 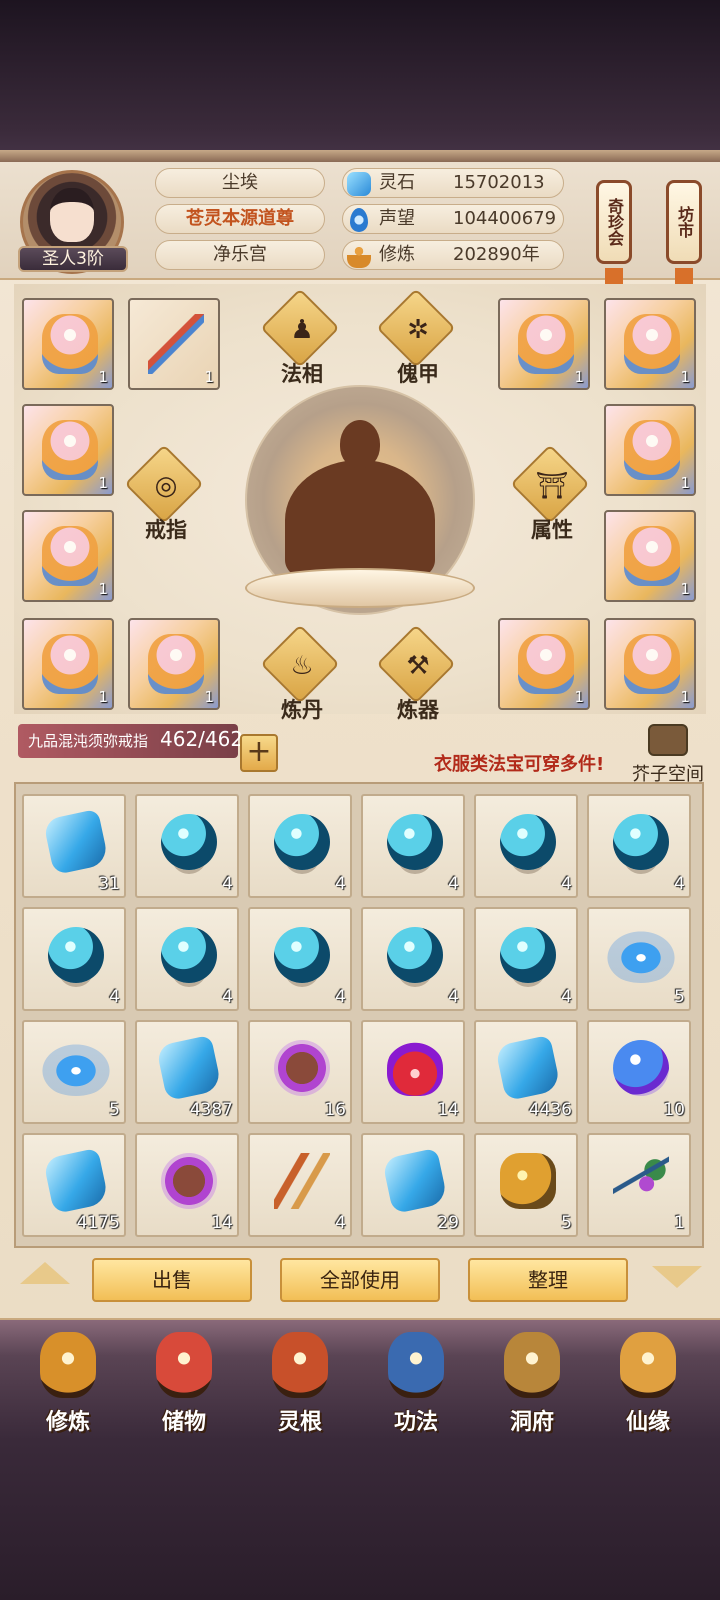 What do you see at coordinates (76, 955) in the screenshot?
I see `orb-item-icon` at bounding box center [76, 955].